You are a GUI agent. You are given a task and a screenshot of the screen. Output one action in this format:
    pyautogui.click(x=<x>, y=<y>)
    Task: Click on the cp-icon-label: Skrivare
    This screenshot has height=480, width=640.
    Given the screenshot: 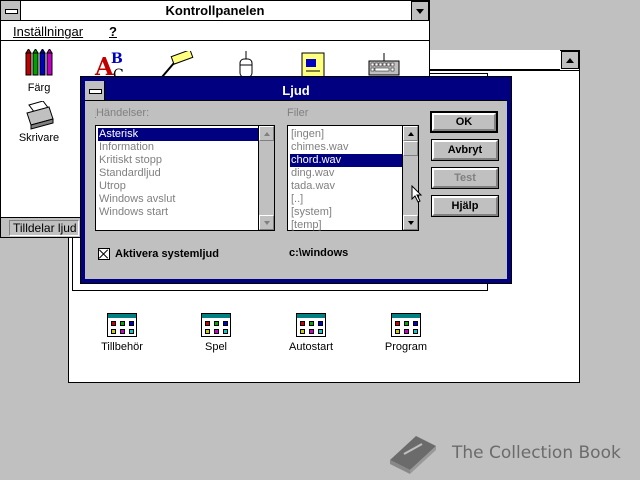 What is the action you would take?
    pyautogui.click(x=39, y=138)
    